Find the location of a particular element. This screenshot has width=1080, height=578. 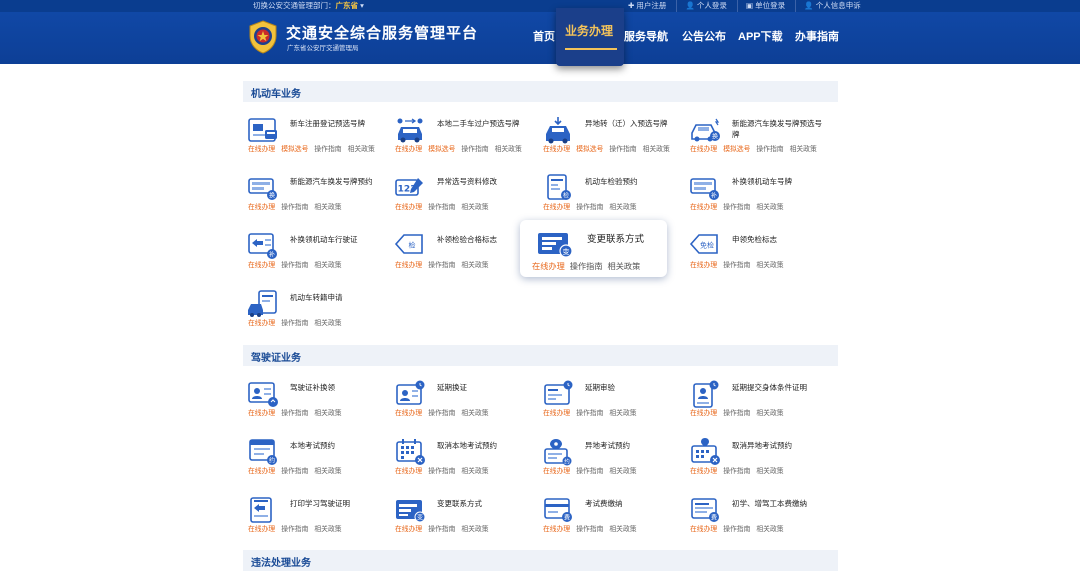

service-item: 补 补换领机动车号牌 在线办理 操作指南 相关政策 is located at coordinates (758, 196).